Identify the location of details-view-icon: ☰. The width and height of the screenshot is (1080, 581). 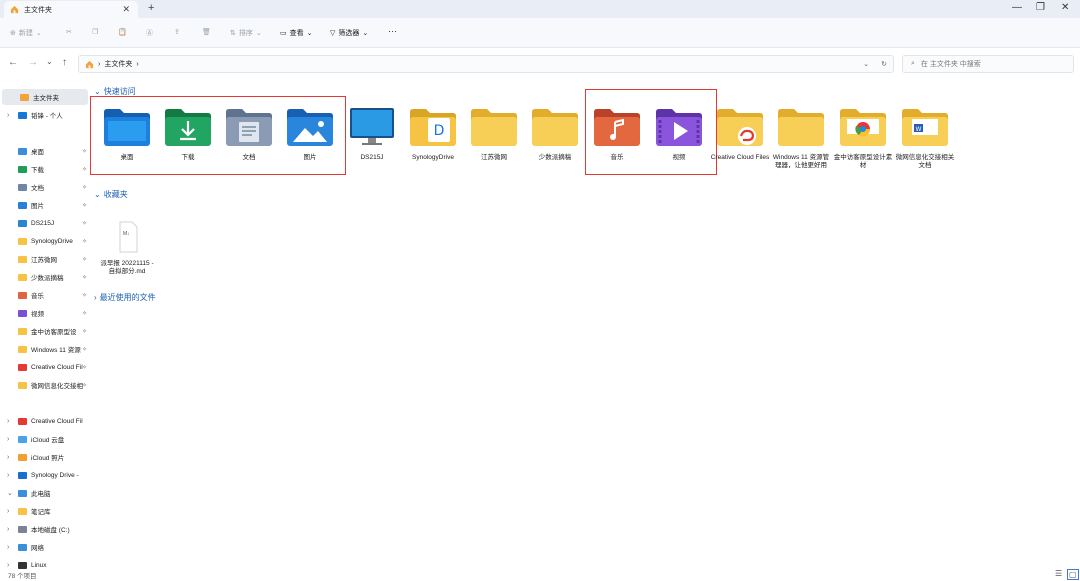
(1058, 573).